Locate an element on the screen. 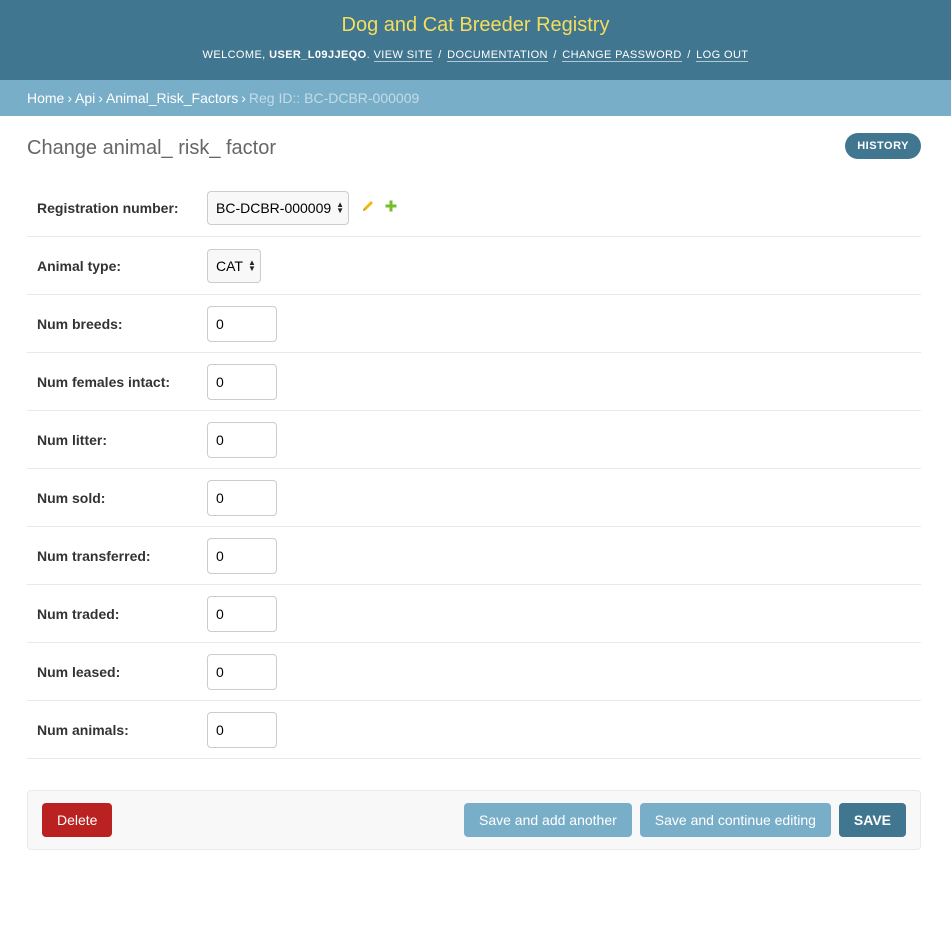  form-row-num-females-intact: Num females intact: is located at coordinates (474, 382).